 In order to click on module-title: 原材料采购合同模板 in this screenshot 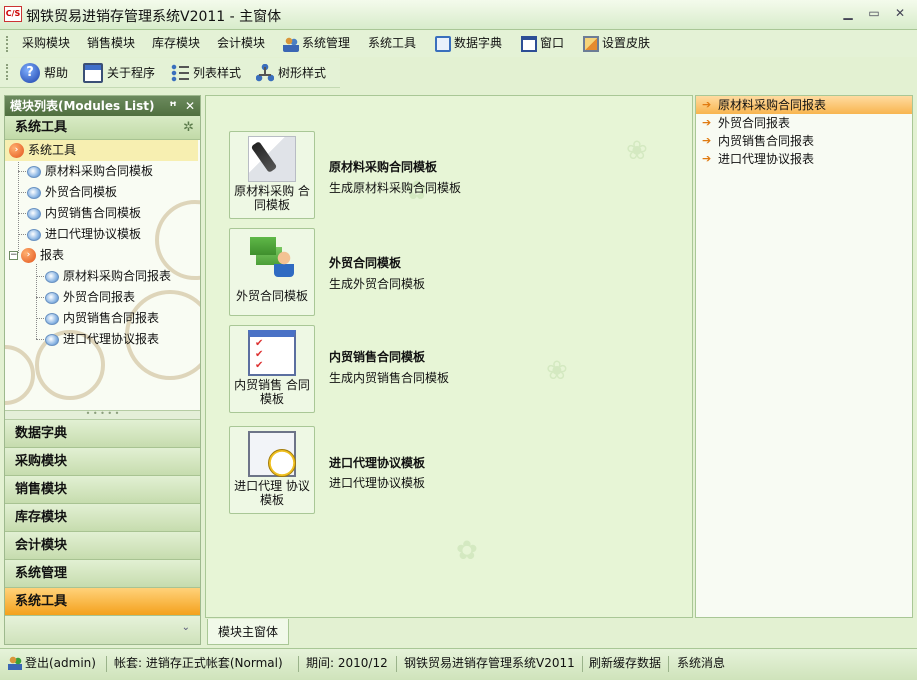, I will do `click(383, 166)`.